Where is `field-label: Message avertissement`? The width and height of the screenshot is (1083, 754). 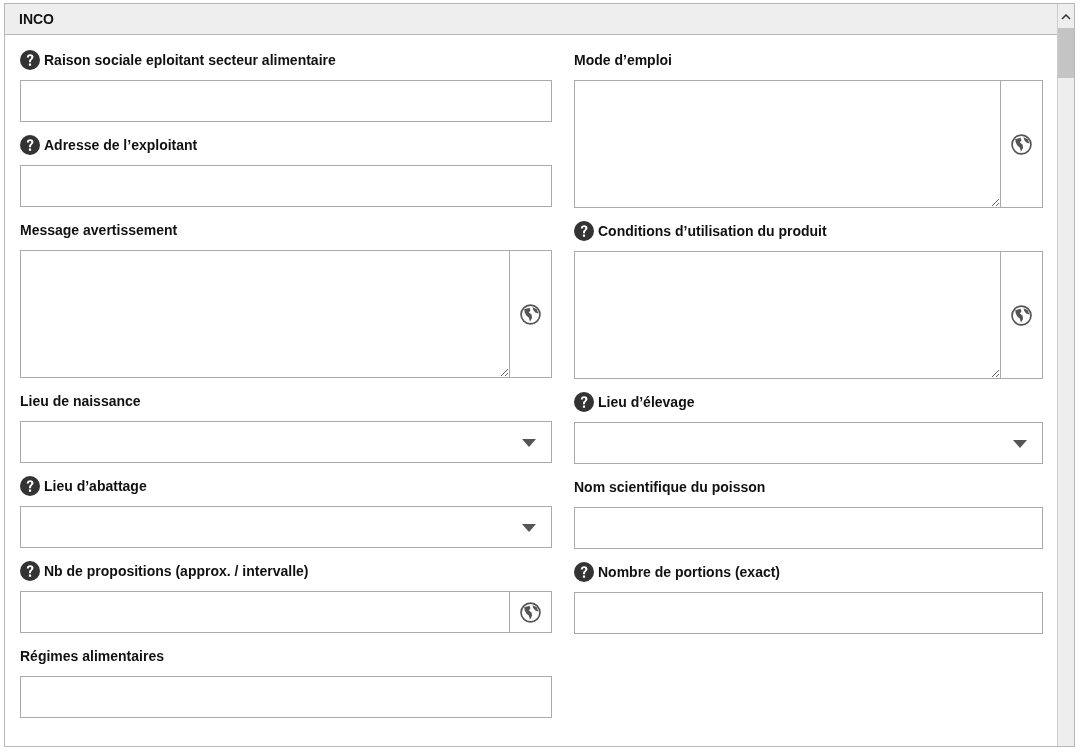
field-label: Message avertissement is located at coordinates (99, 230).